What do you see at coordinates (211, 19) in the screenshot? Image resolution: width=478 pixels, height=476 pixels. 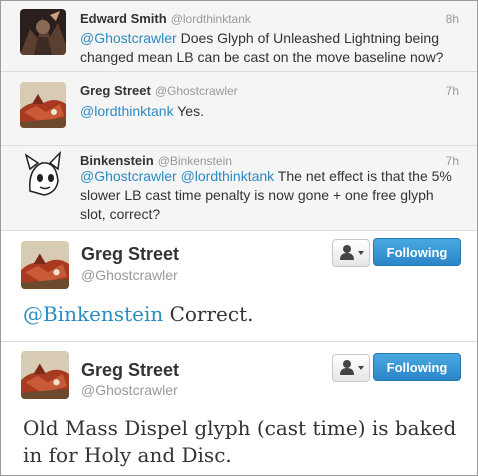 I see `author-handle: @lordthinktank` at bounding box center [211, 19].